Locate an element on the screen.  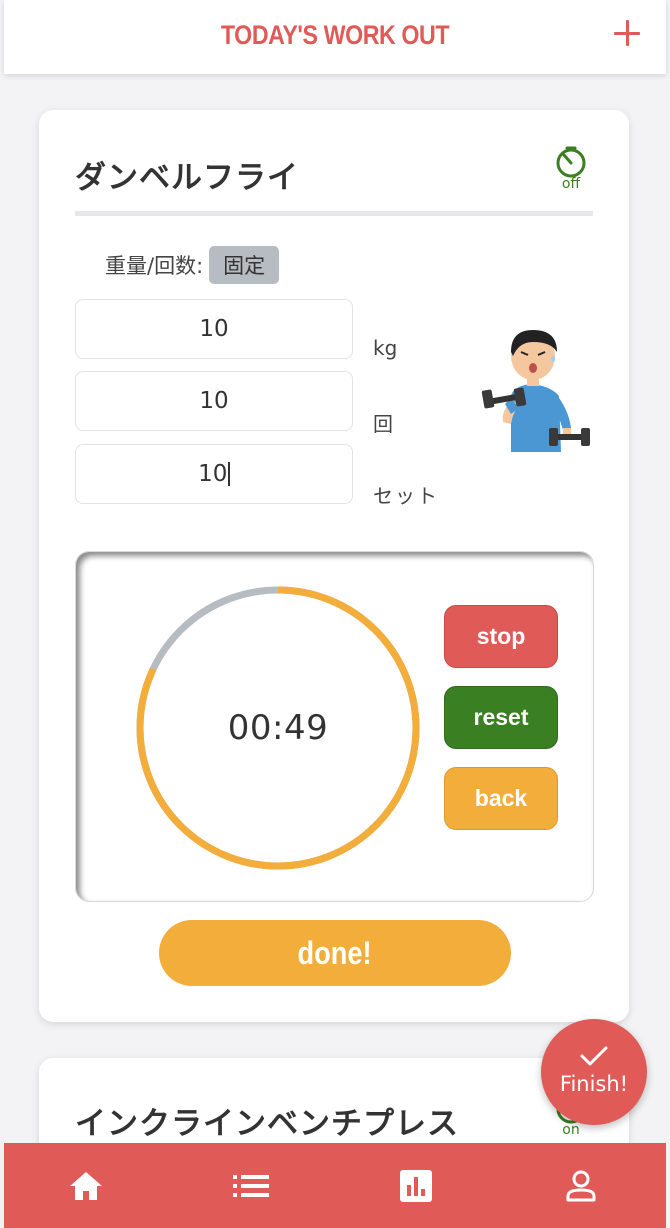
finish-button: Finish! is located at coordinates (594, 1072).